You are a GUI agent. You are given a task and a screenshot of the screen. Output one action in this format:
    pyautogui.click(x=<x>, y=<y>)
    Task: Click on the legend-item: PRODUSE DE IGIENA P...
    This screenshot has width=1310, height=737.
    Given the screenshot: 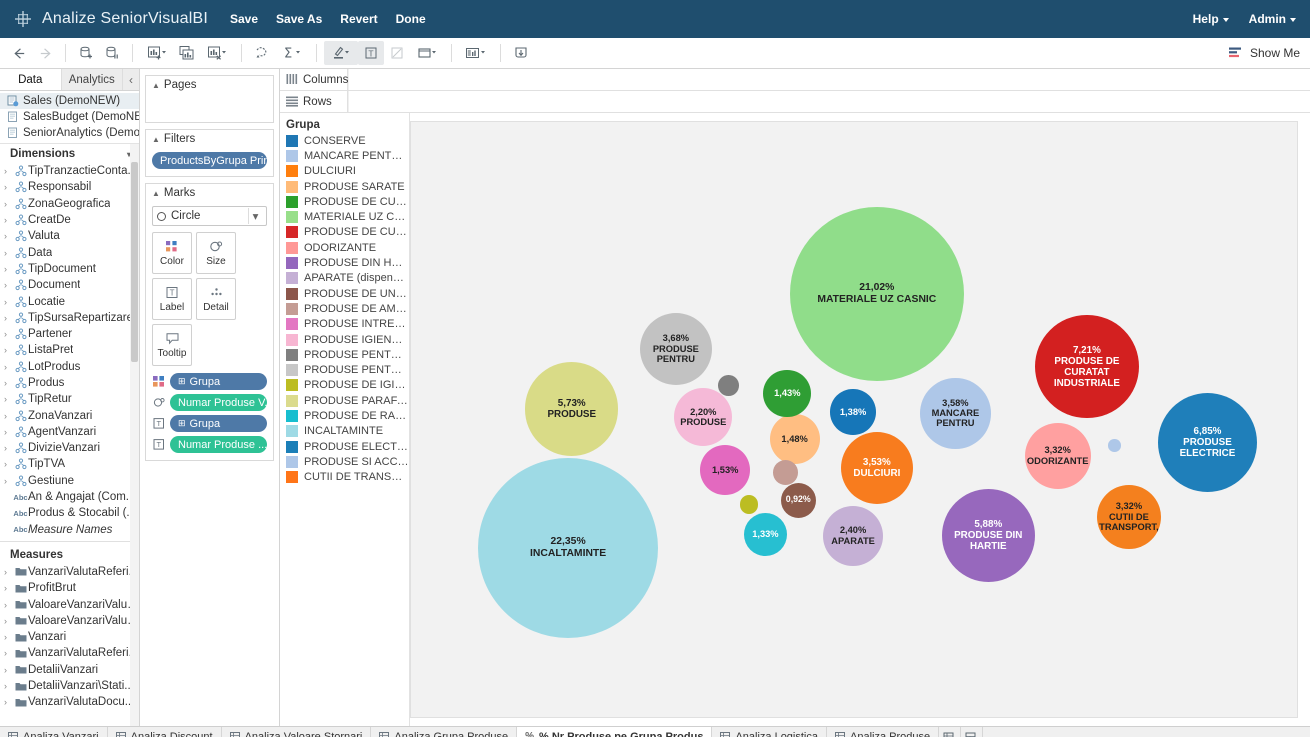 What is the action you would take?
    pyautogui.click(x=347, y=385)
    